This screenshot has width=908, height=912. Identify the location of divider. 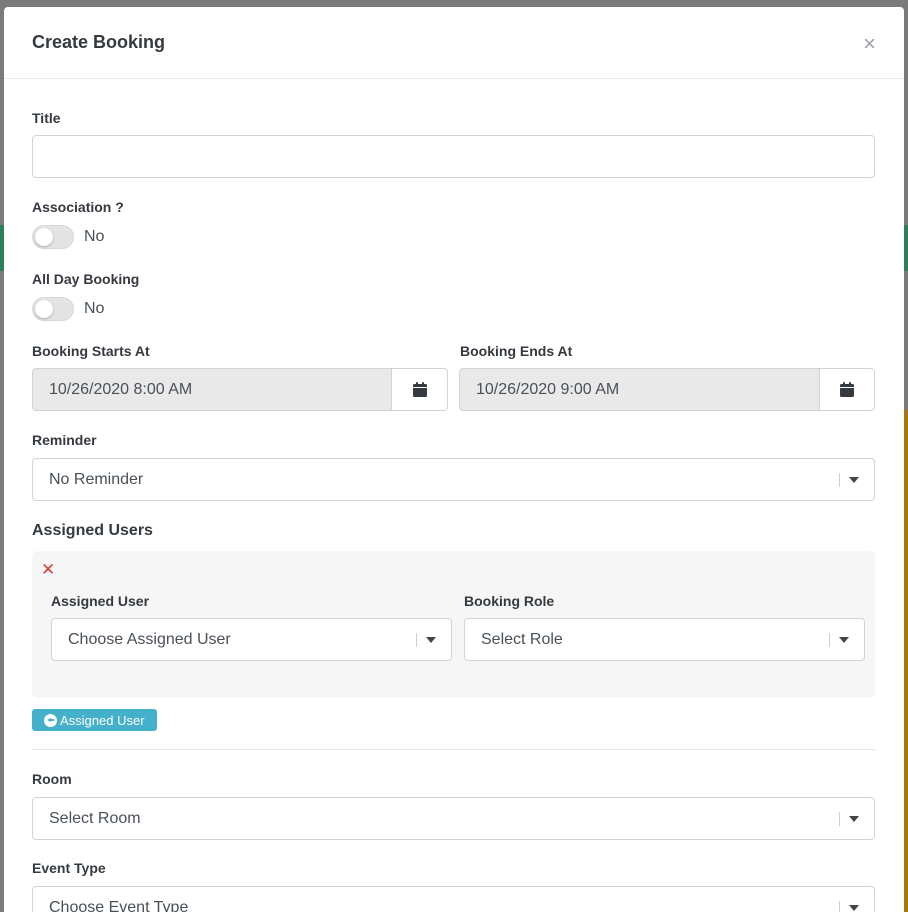
(453, 749).